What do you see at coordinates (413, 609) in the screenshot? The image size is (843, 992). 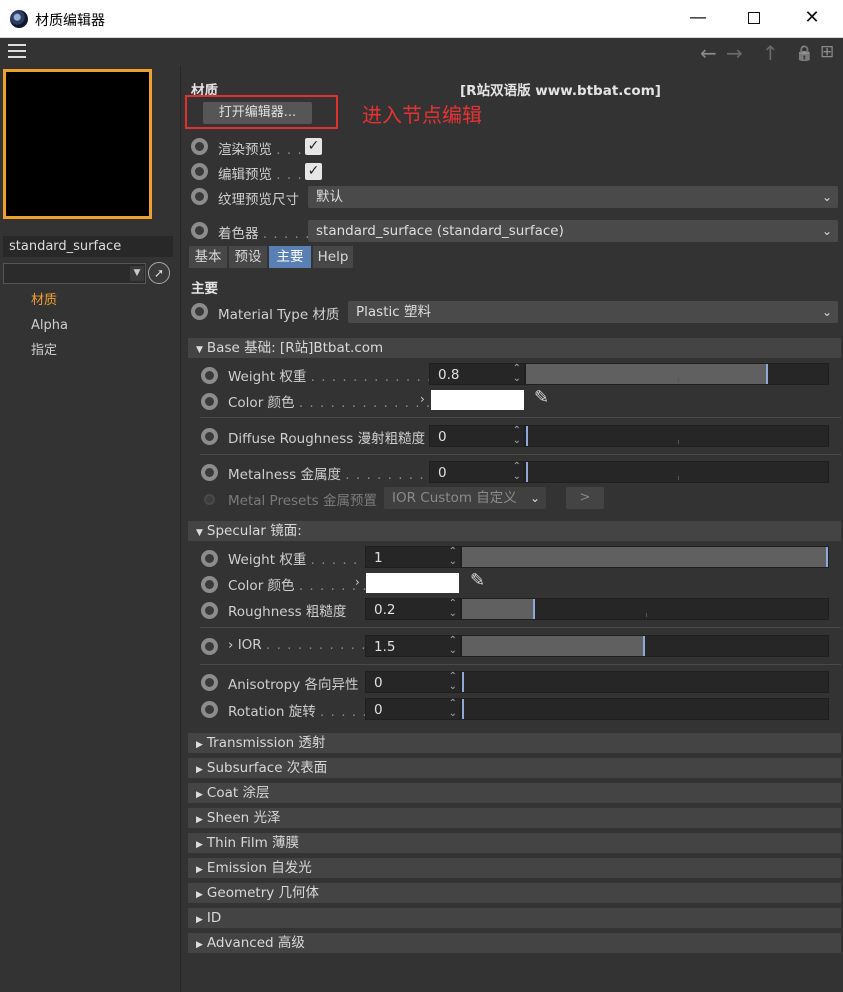 I see `spec-roughness-input: 0.2 ⌃ ⌄` at bounding box center [413, 609].